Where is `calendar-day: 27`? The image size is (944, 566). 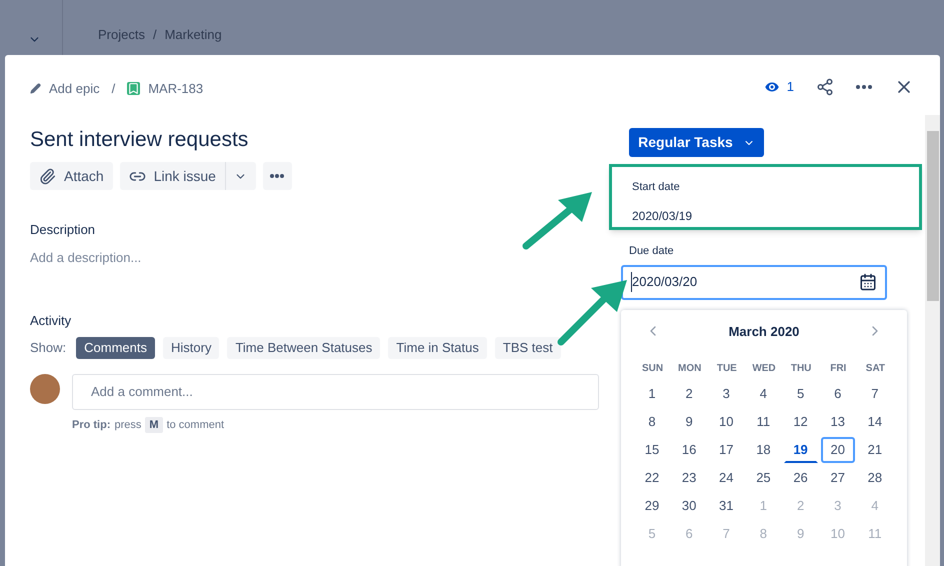 calendar-day: 27 is located at coordinates (837, 478).